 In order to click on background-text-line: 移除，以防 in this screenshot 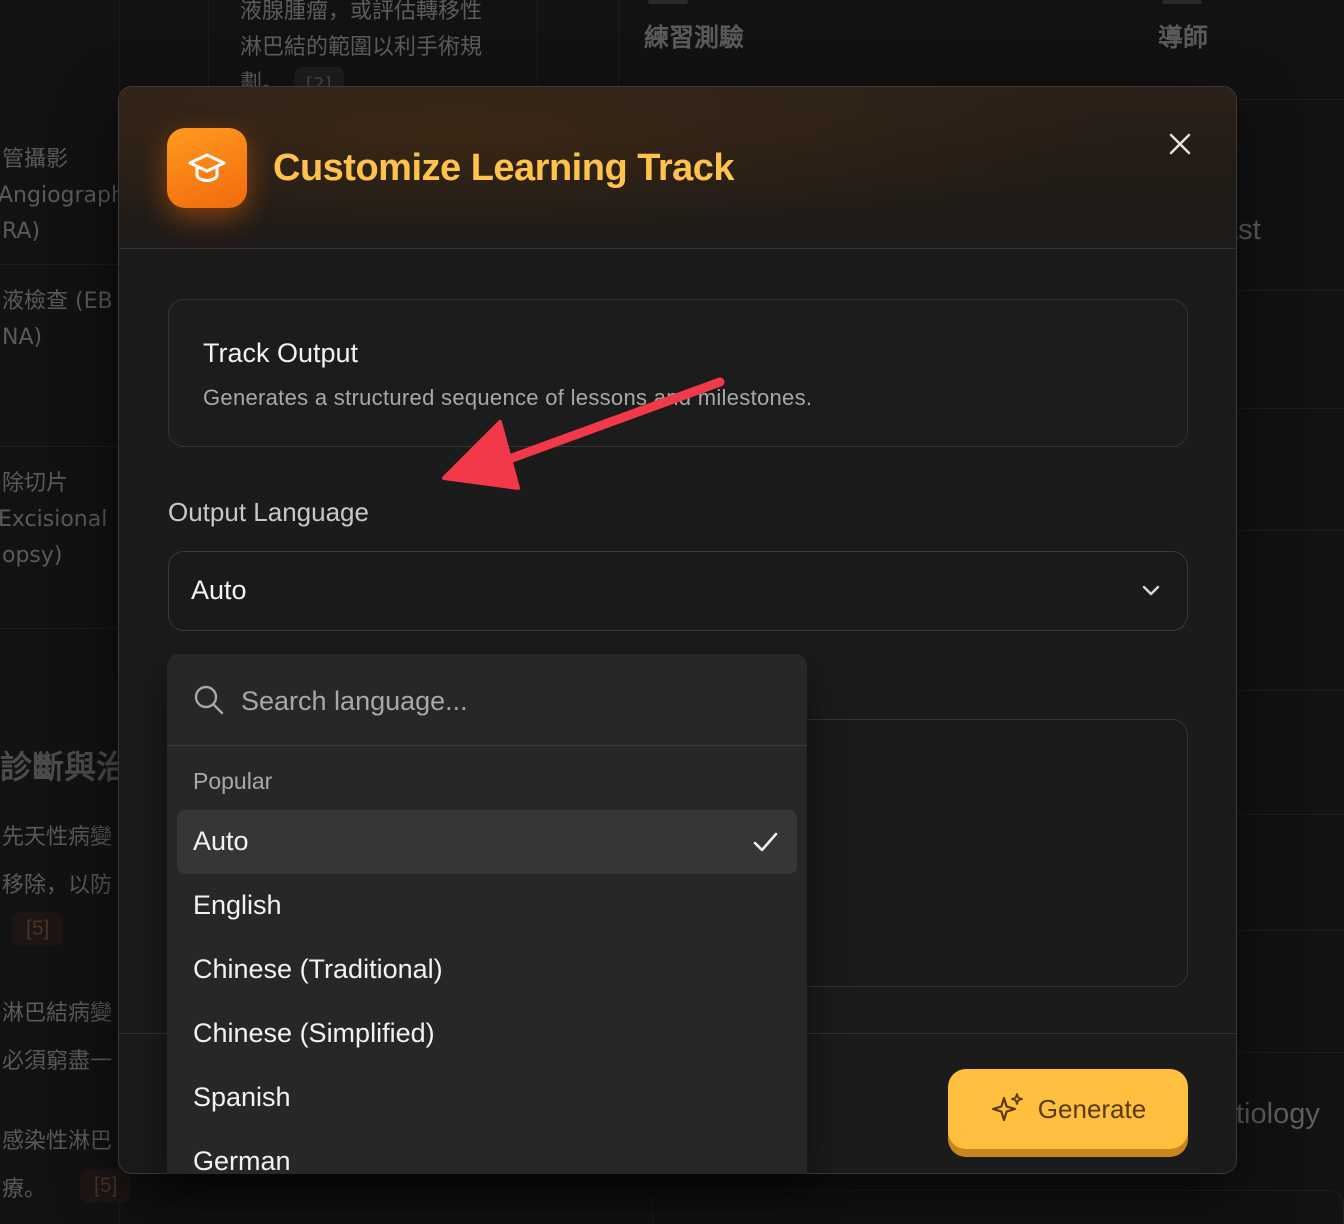, I will do `click(57, 885)`.